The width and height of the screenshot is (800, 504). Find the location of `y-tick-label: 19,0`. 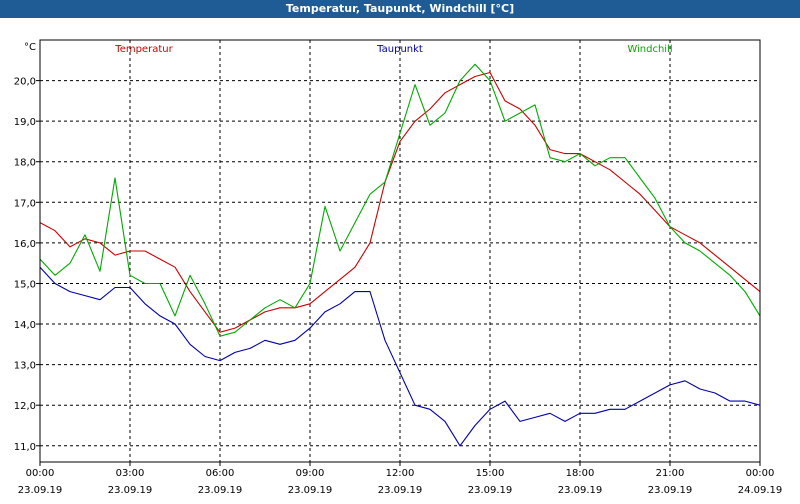

y-tick-label: 19,0 is located at coordinates (25, 122).